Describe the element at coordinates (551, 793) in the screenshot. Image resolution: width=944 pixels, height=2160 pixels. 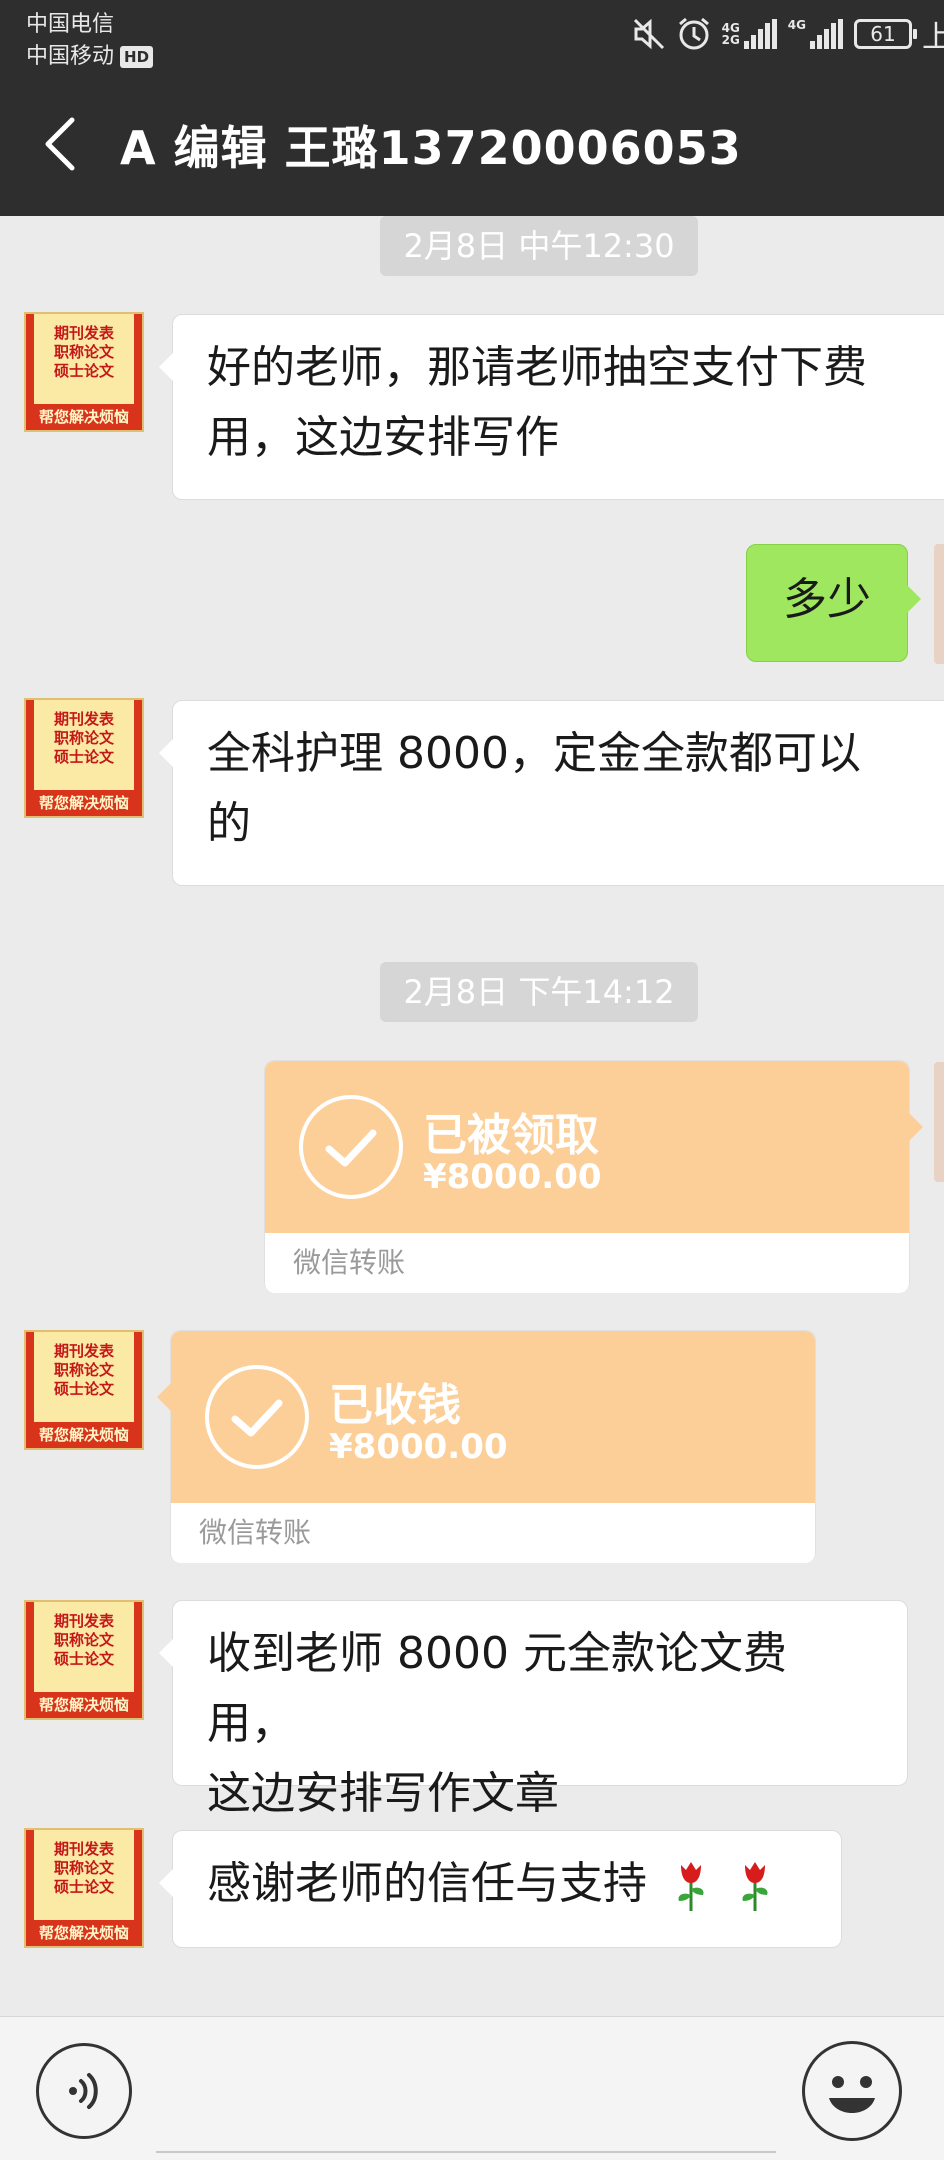
I see `message-bubble: 全科护理 8000，定金全款都可以 的` at that location.